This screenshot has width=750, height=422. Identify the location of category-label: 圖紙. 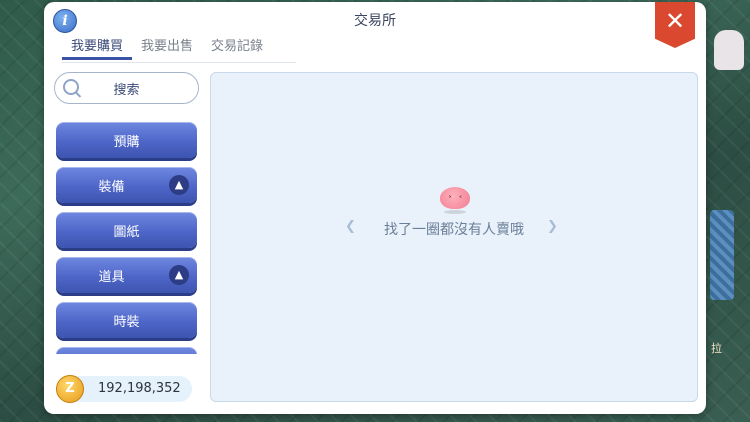
(126, 232).